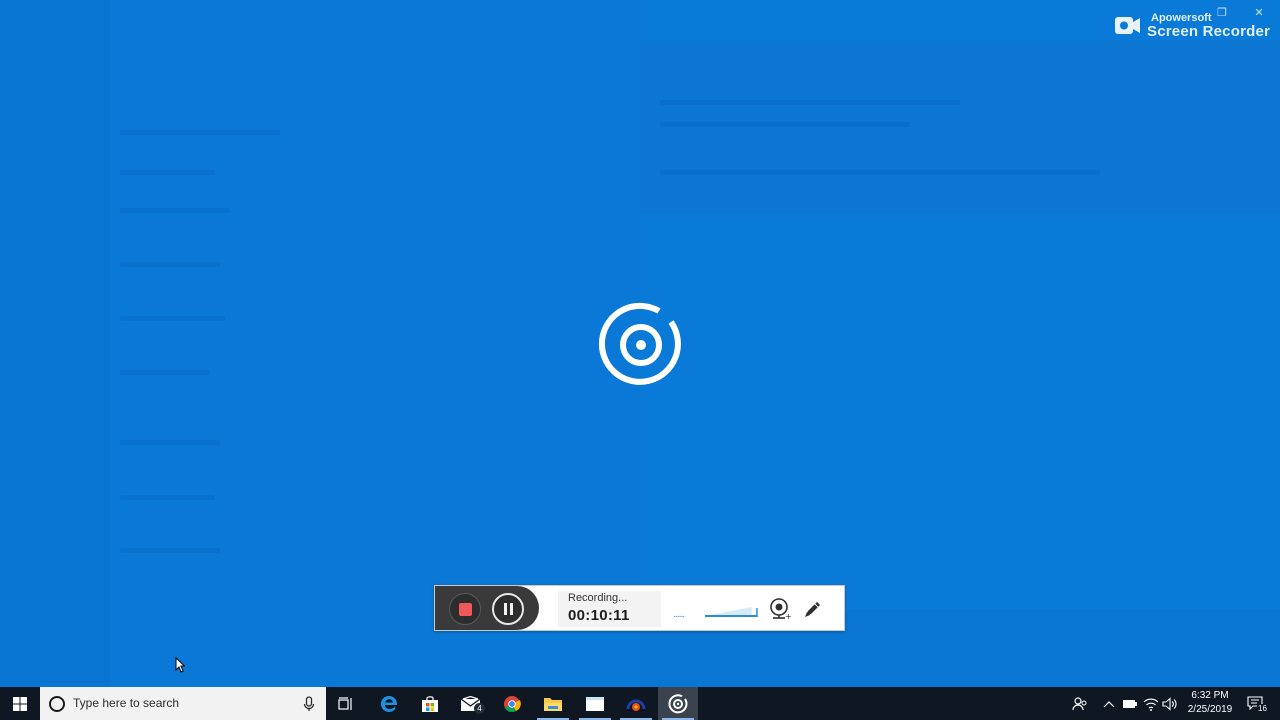 This screenshot has height=720, width=1280. What do you see at coordinates (309, 704) in the screenshot?
I see `microphone-icon` at bounding box center [309, 704].